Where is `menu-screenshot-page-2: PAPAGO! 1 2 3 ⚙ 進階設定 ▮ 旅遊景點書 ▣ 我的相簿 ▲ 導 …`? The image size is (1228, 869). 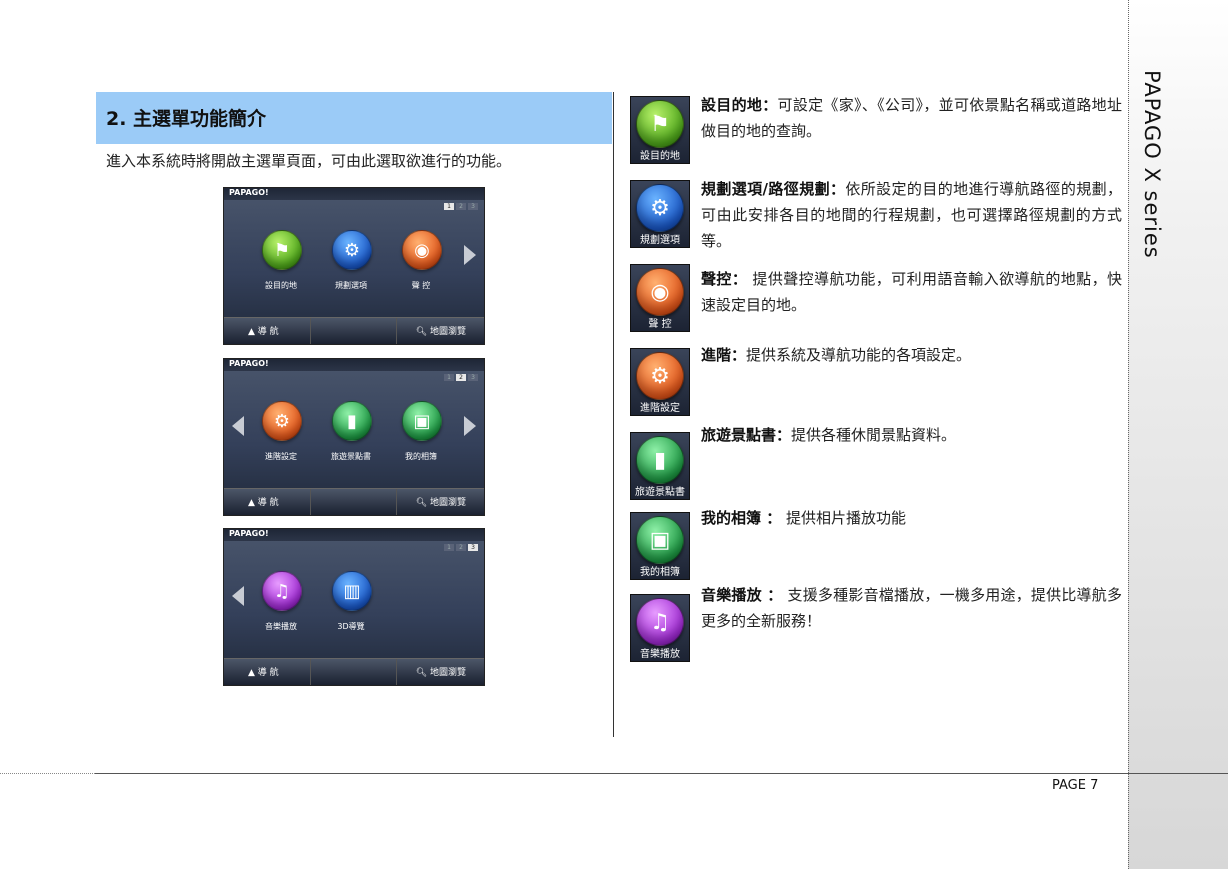
menu-screenshot-page-2: PAPAGO! 1 2 3 ⚙ 進階設定 ▮ 旅遊景點書 ▣ 我的相簿 ▲ 導 … is located at coordinates (354, 437).